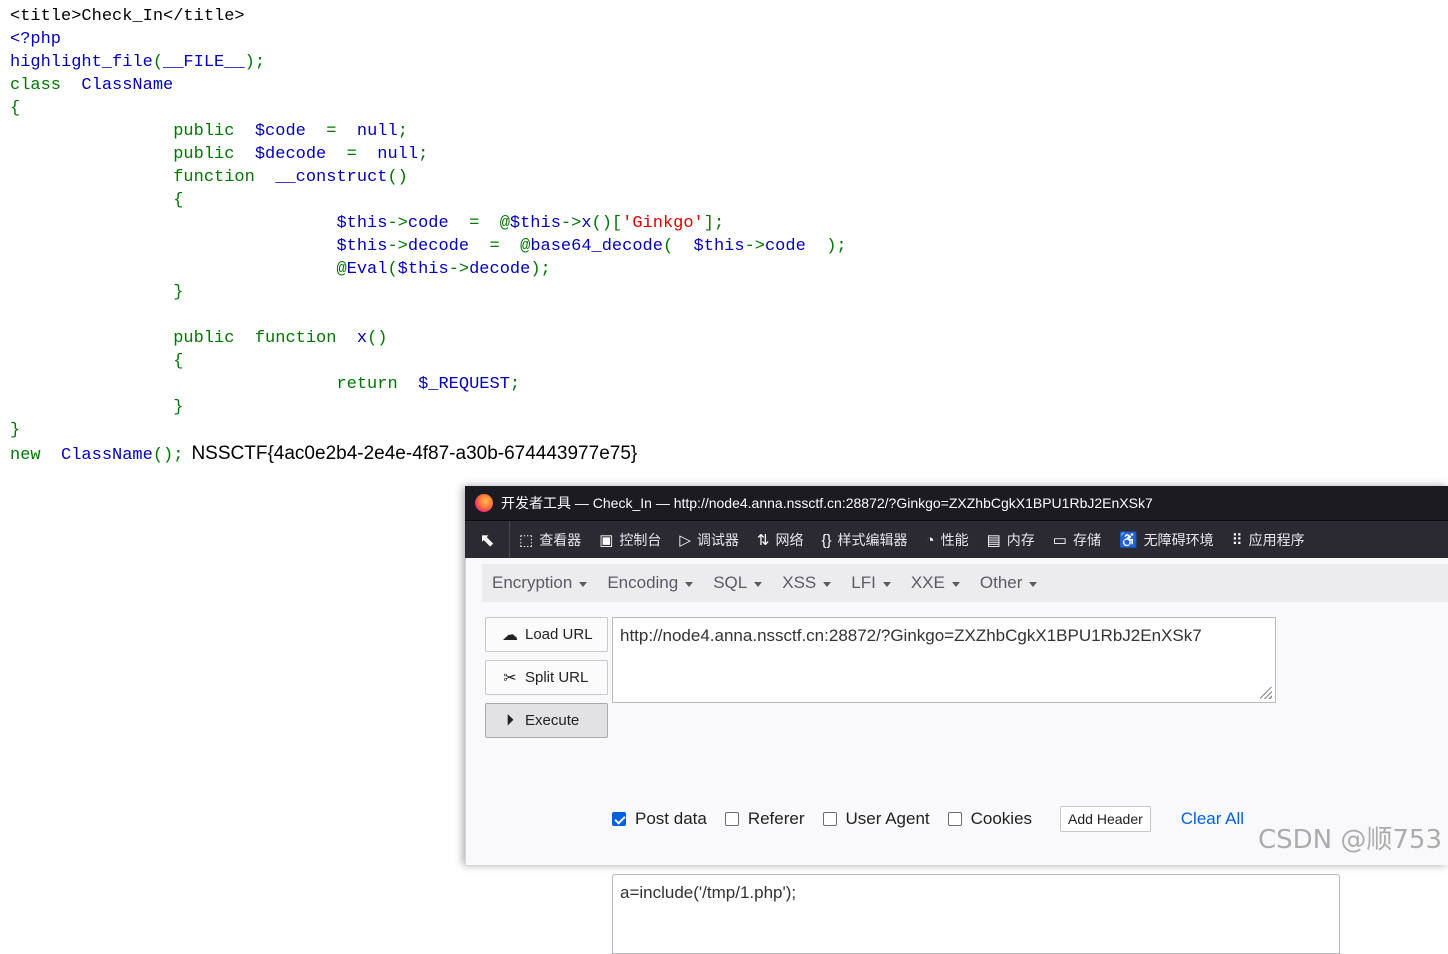  Describe the element at coordinates (714, 223) in the screenshot. I see `code-token: ];` at that location.